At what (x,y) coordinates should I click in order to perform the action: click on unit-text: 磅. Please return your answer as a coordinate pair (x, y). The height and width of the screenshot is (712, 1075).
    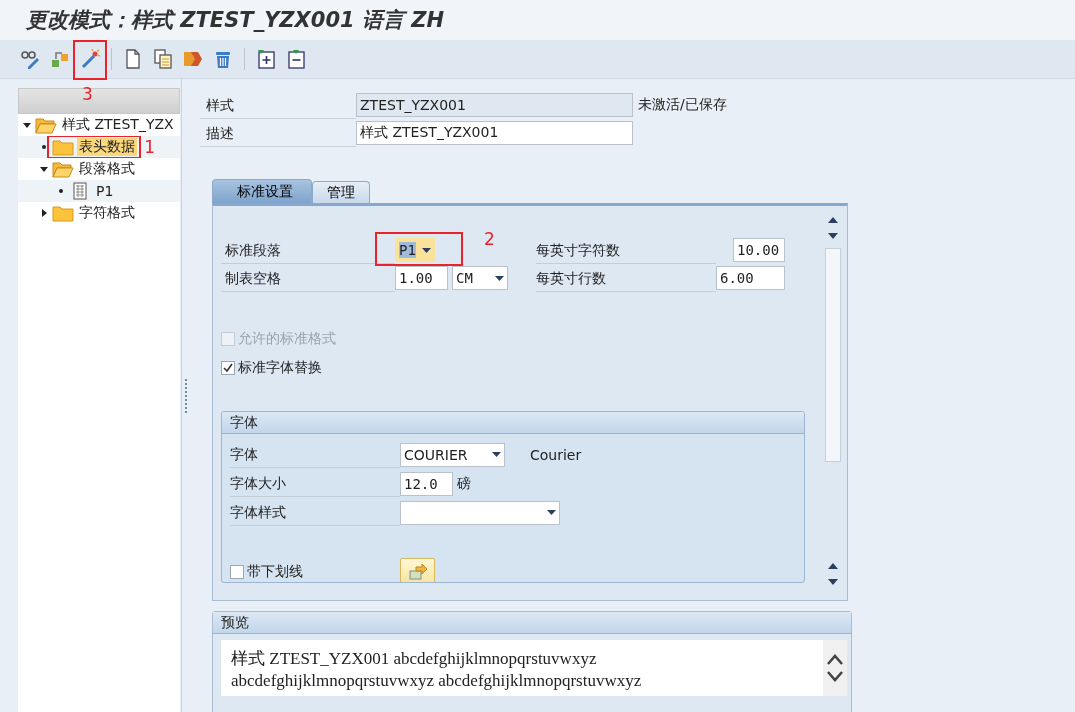
    Looking at the image, I should click on (464, 483).